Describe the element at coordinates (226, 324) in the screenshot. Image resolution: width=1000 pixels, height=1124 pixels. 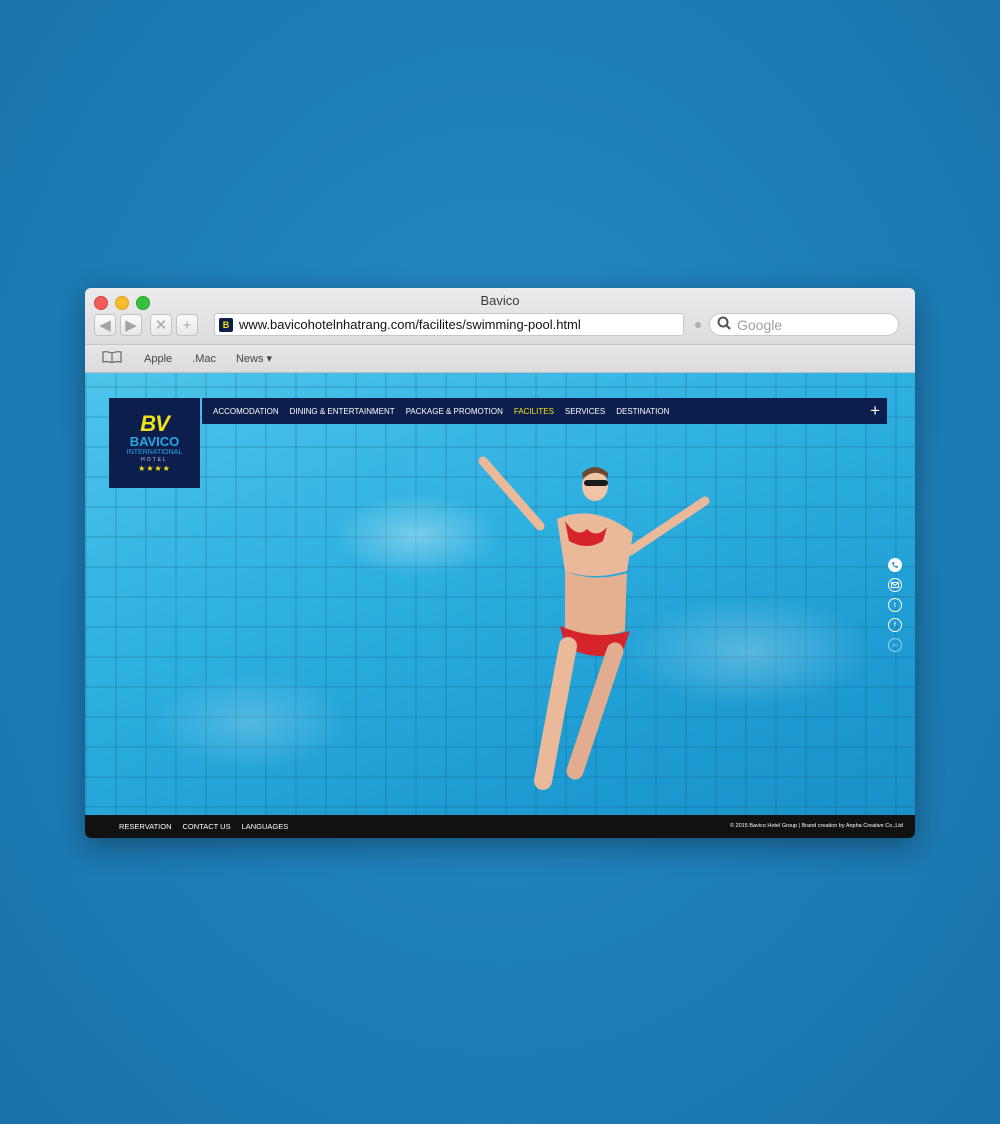
I see `site-favicon-icon: B` at that location.